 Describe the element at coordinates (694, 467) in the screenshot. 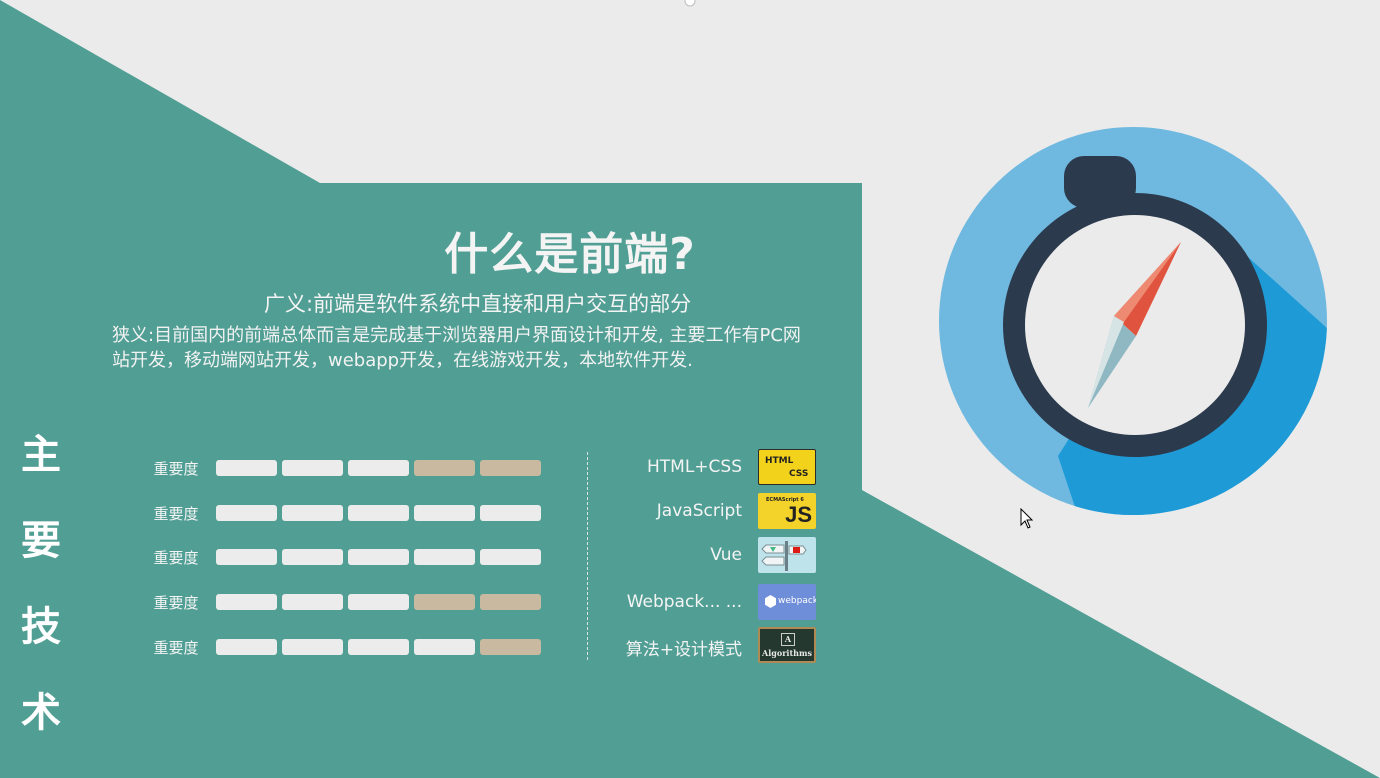

I see `tech-name: HTML+CSS` at that location.